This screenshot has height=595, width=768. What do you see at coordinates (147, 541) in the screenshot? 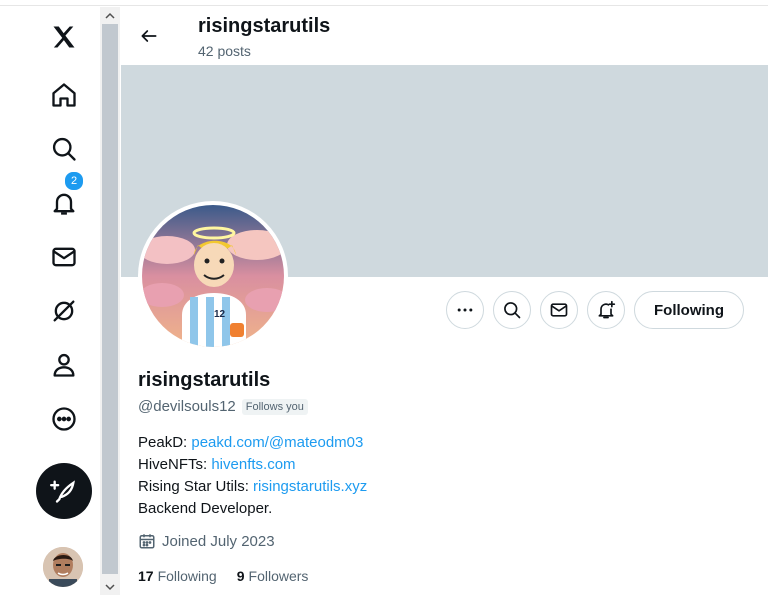
I see `calendar-icon` at bounding box center [147, 541].